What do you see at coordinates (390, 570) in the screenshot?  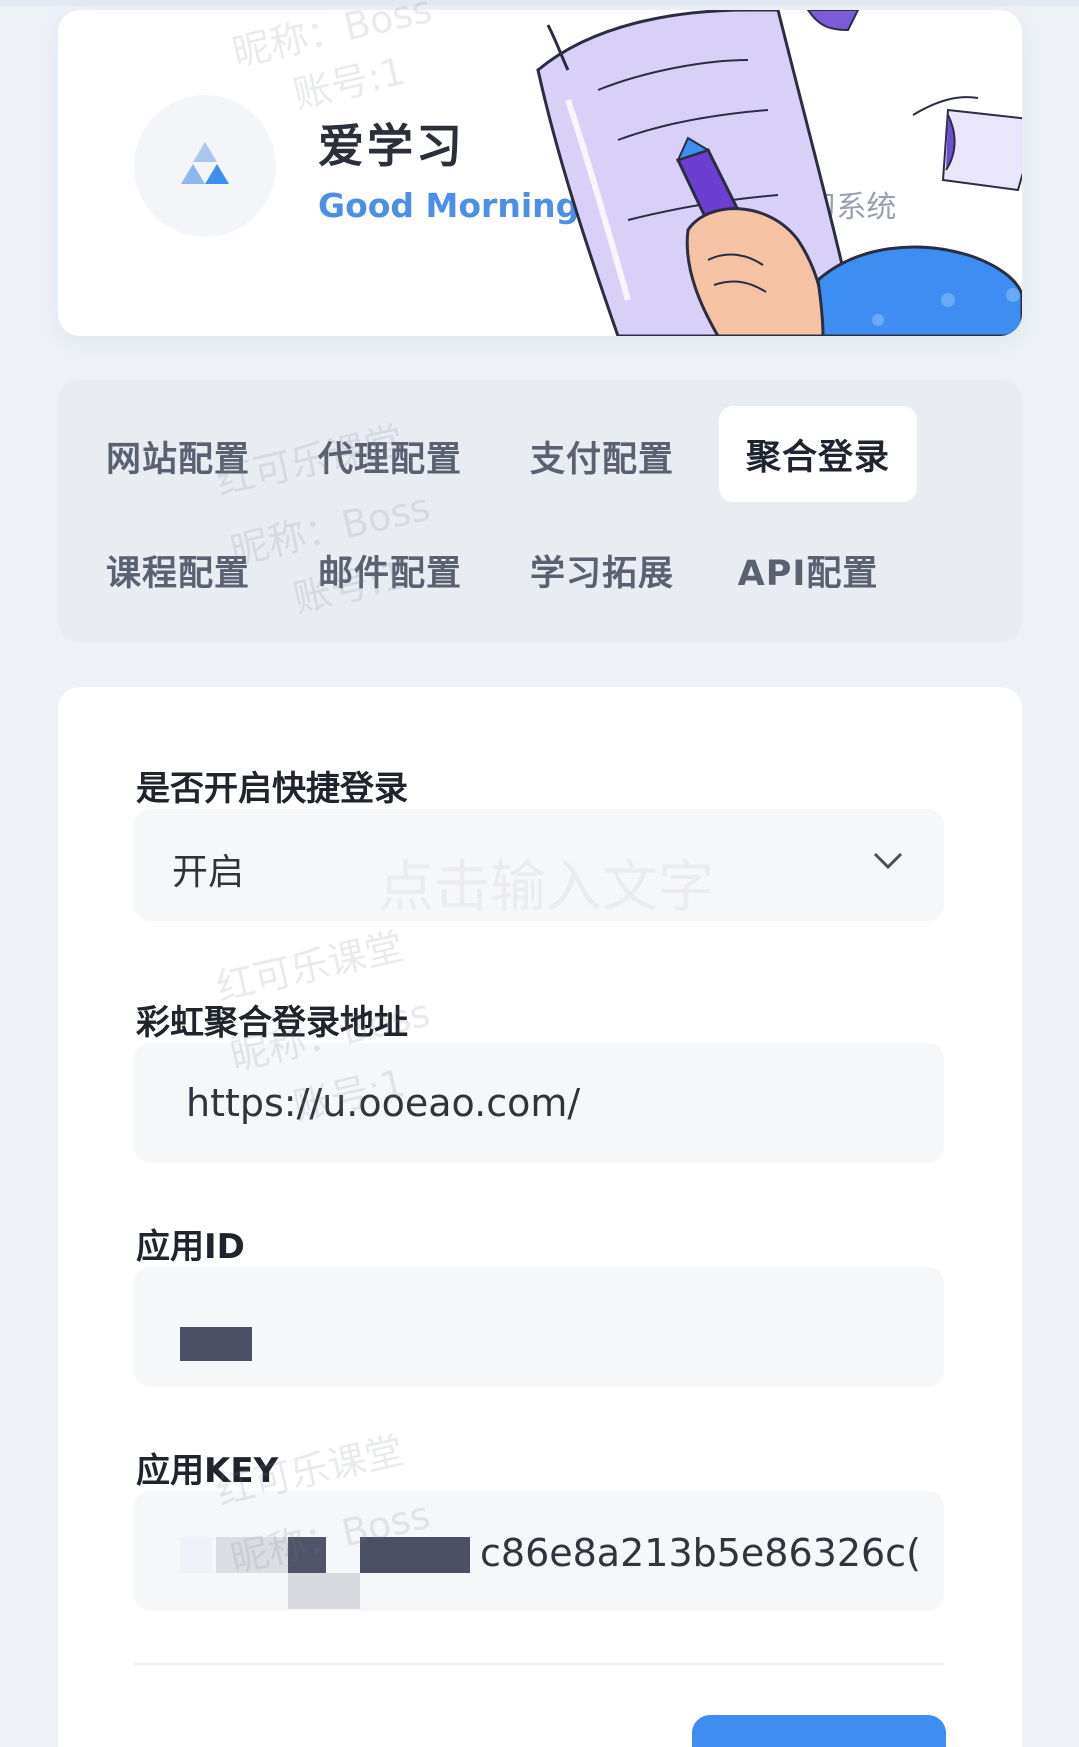 I see `tab-mail-config: 邮件配置` at bounding box center [390, 570].